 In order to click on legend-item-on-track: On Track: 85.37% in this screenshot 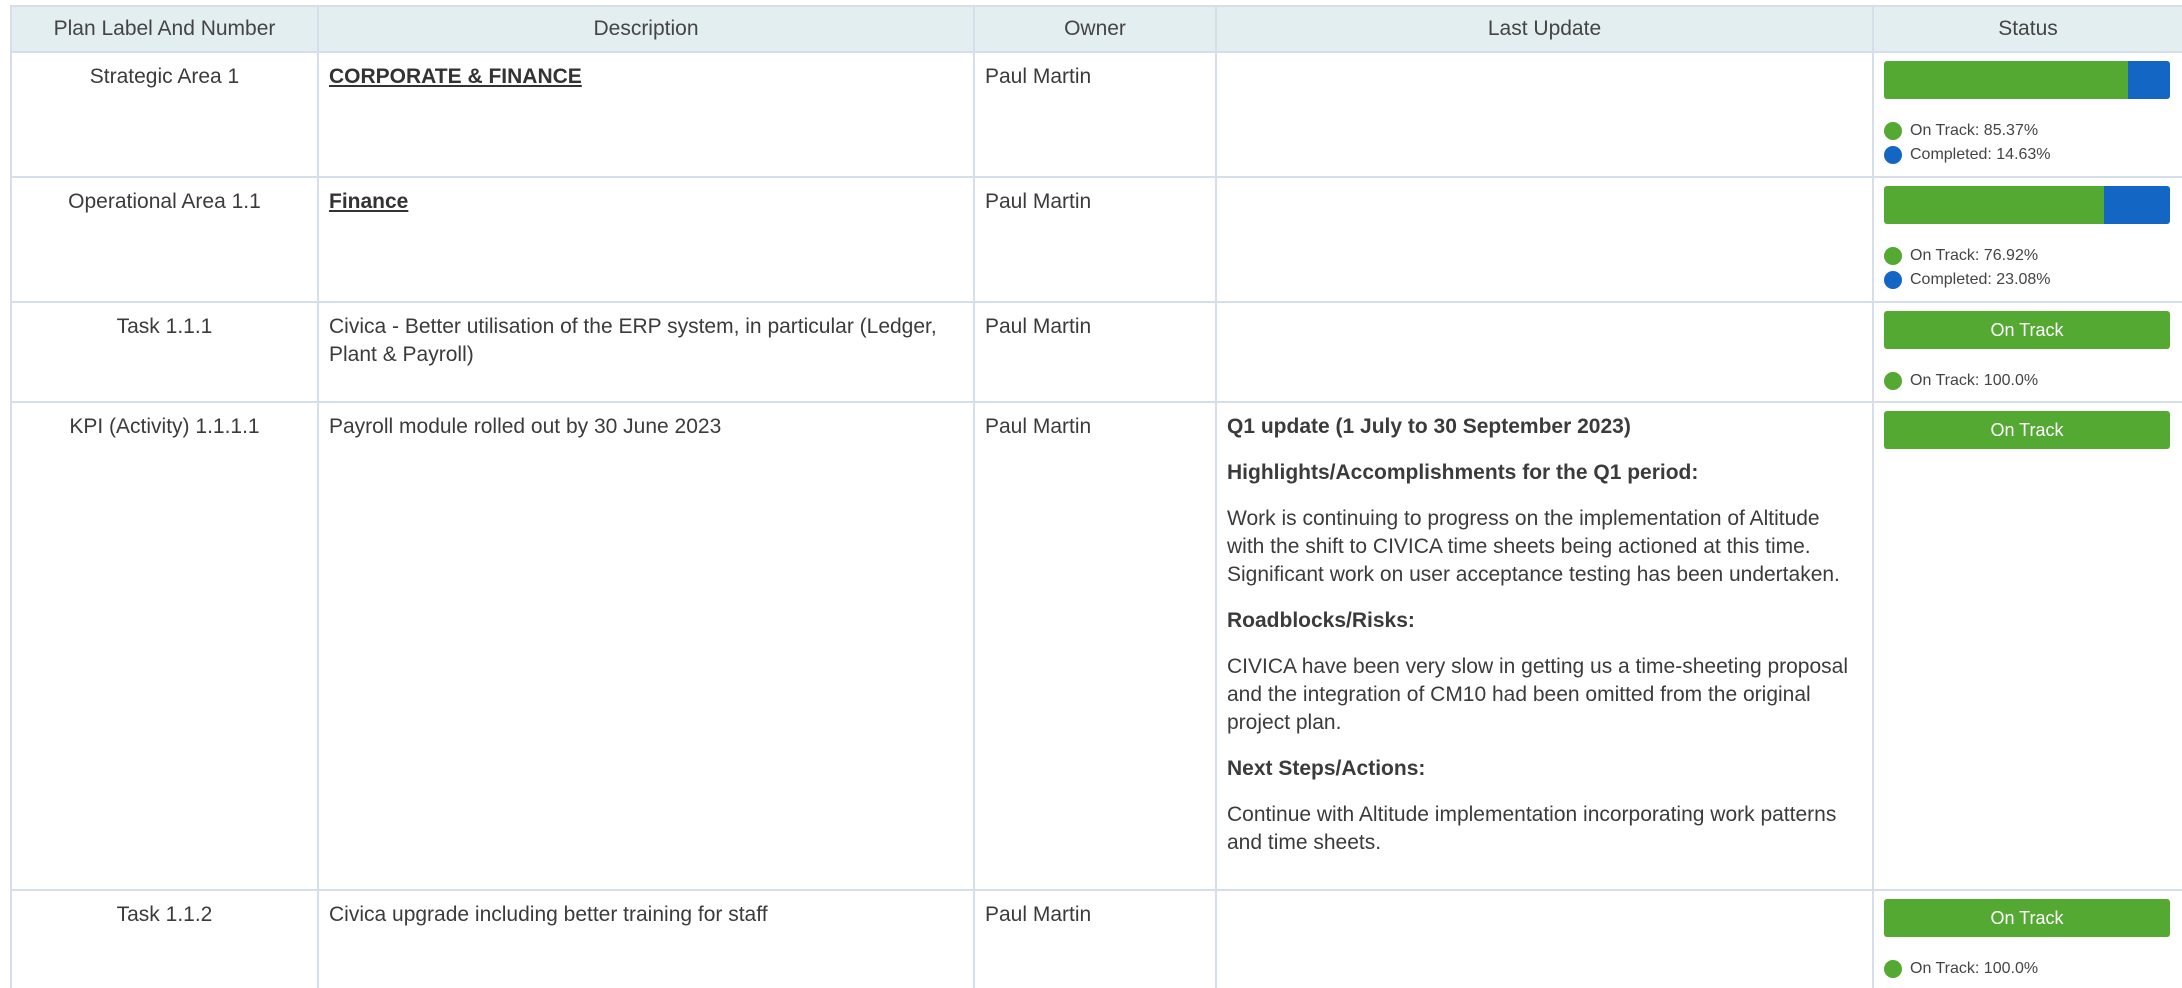, I will do `click(2028, 131)`.